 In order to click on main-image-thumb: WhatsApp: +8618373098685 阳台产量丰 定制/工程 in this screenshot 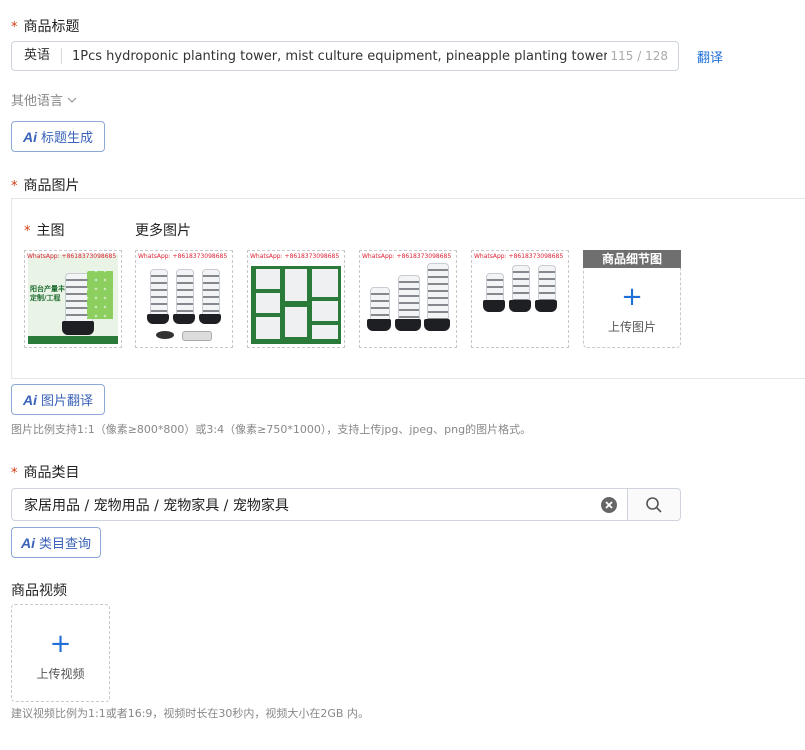, I will do `click(73, 299)`.